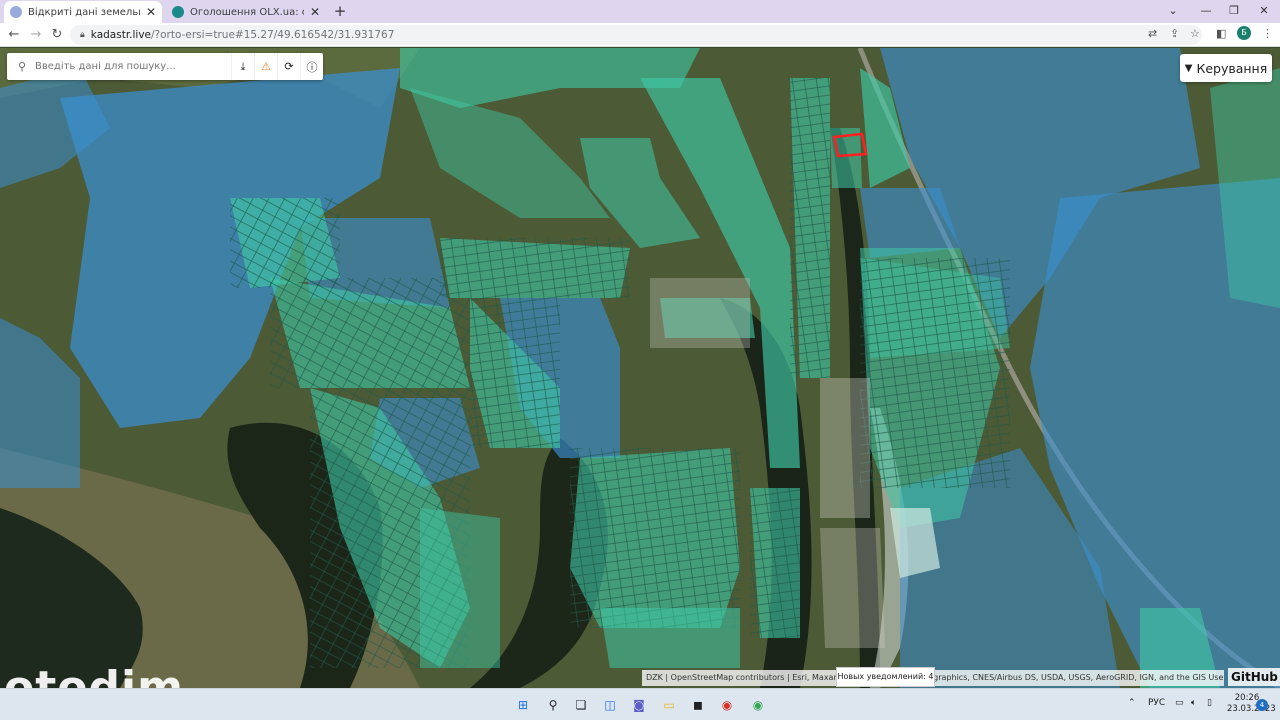 The width and height of the screenshot is (1280, 720). Describe the element at coordinates (14, 35) in the screenshot. I see `back-arrow-icon: ←` at that location.